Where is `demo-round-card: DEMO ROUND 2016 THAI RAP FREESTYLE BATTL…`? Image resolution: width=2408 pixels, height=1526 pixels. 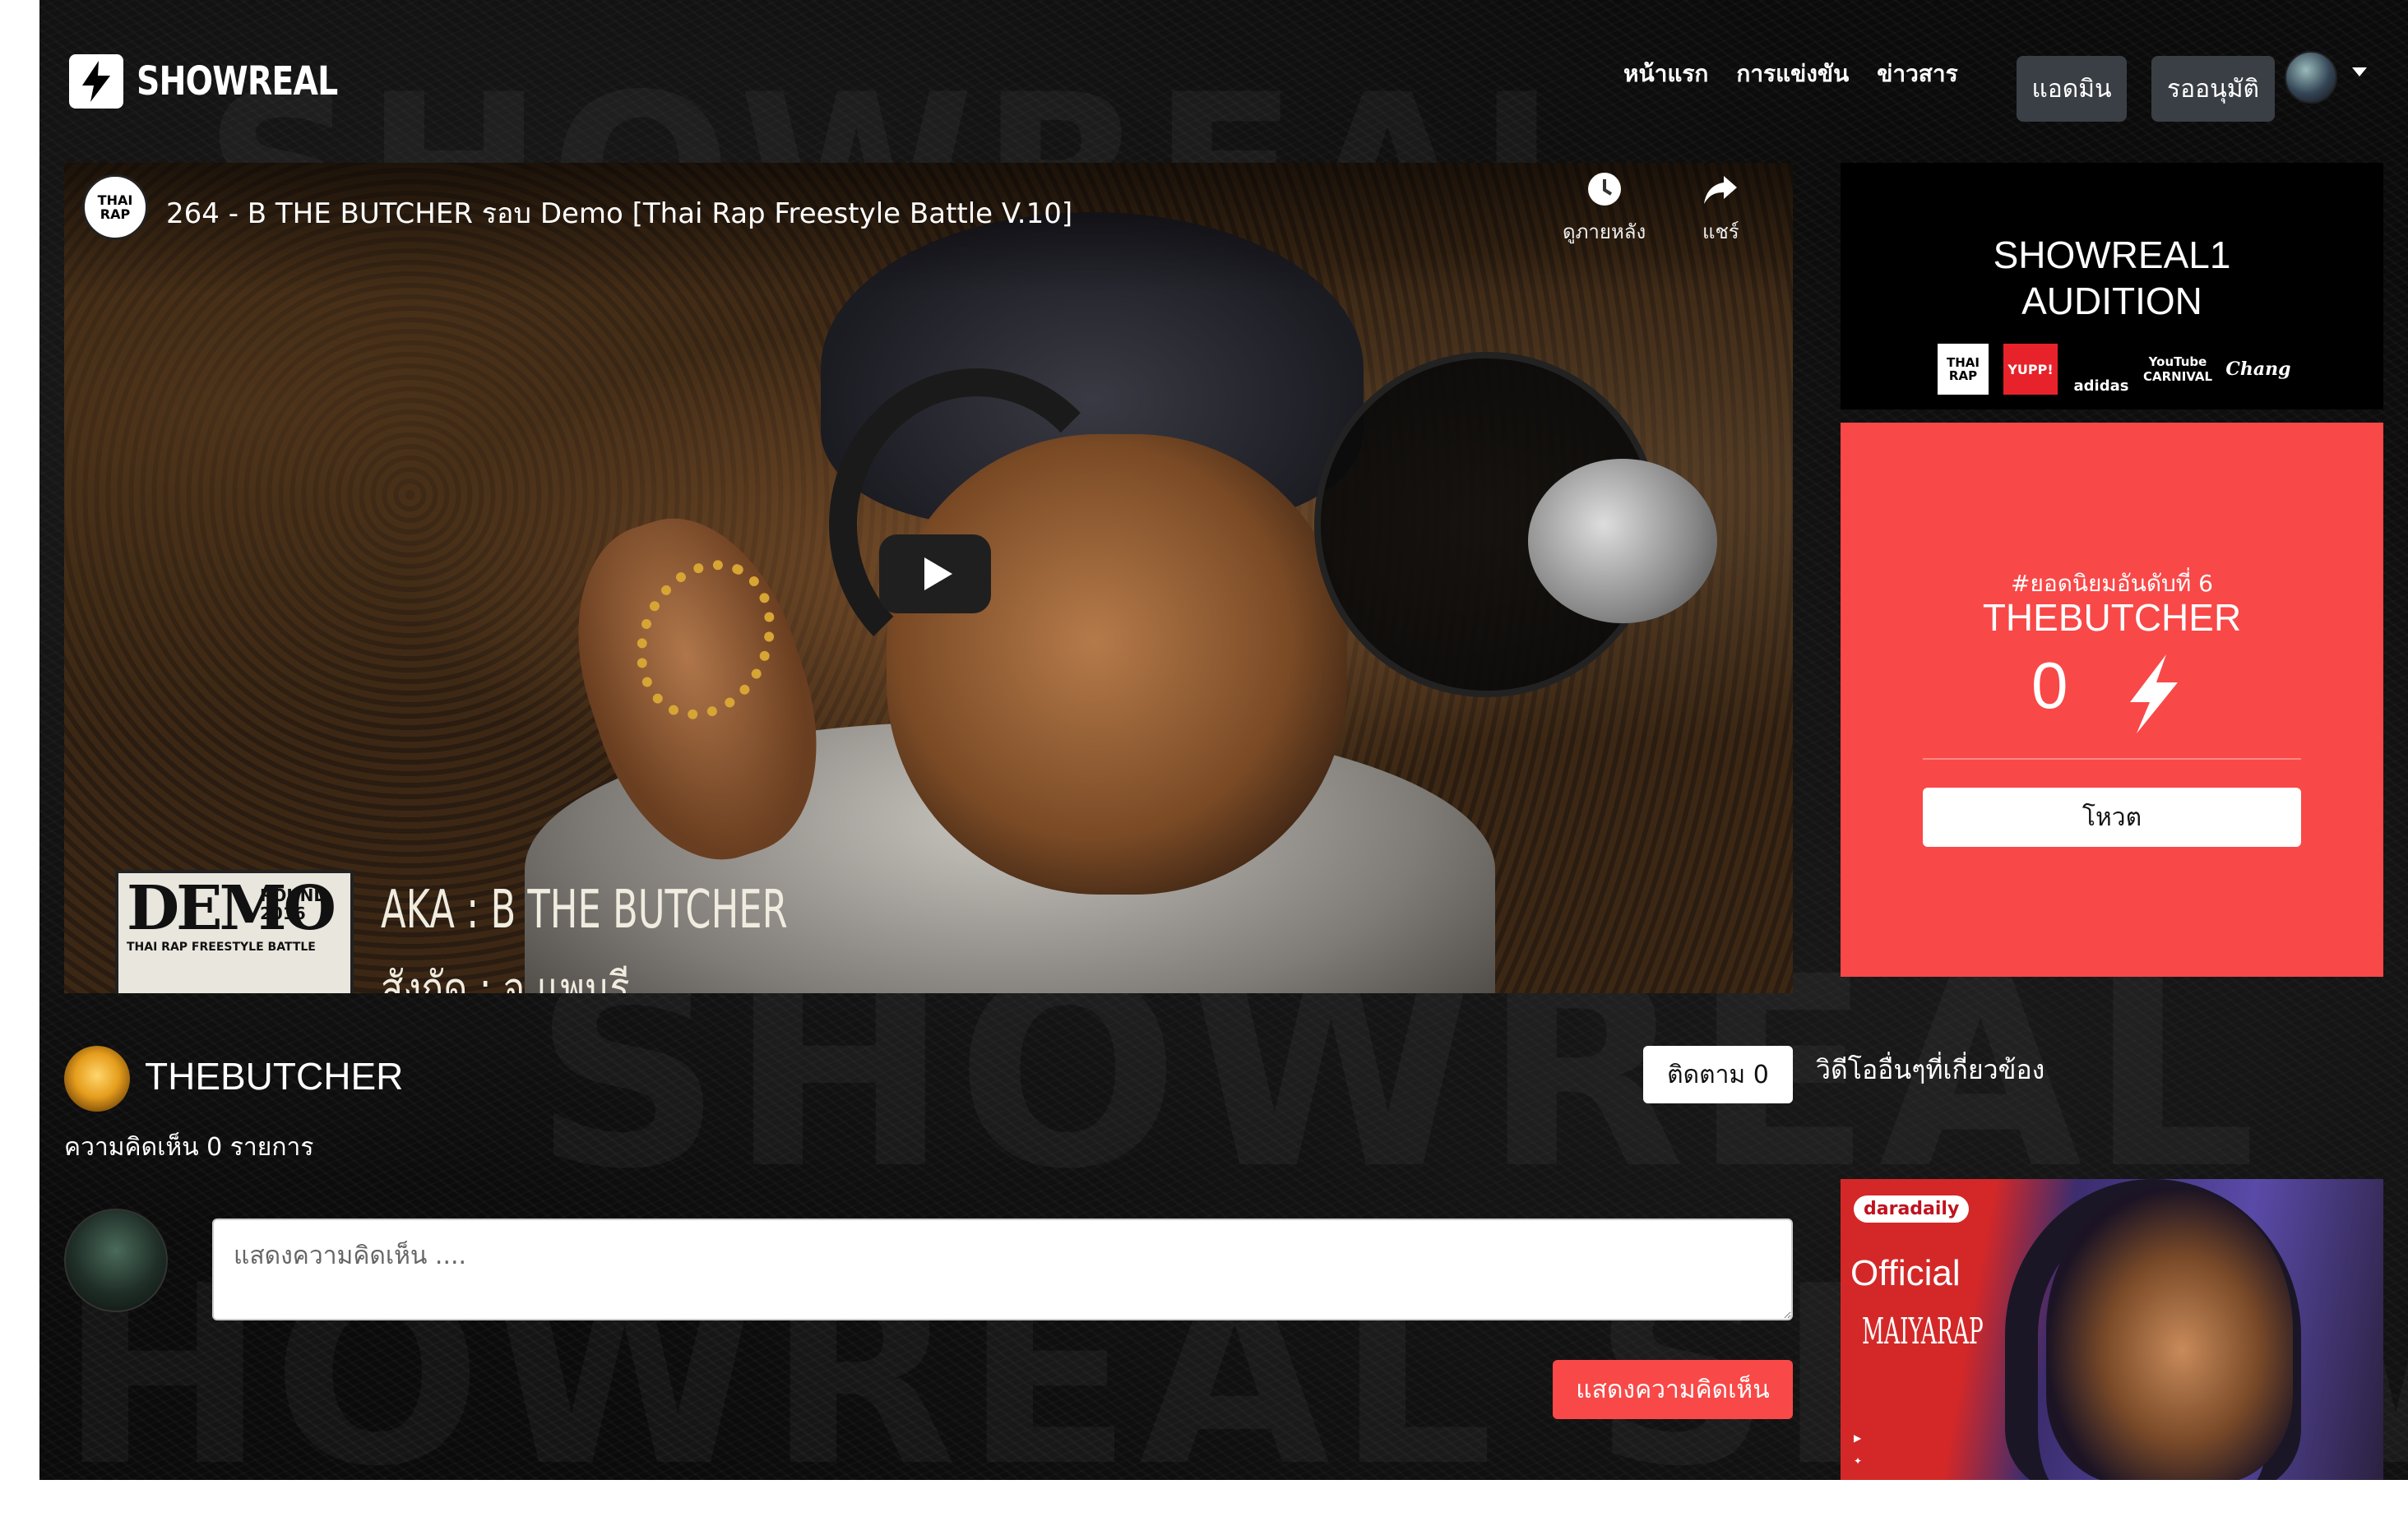
demo-round-card: DEMO ROUND 2016 THAI RAP FREESTYLE BATTL… is located at coordinates (234, 931).